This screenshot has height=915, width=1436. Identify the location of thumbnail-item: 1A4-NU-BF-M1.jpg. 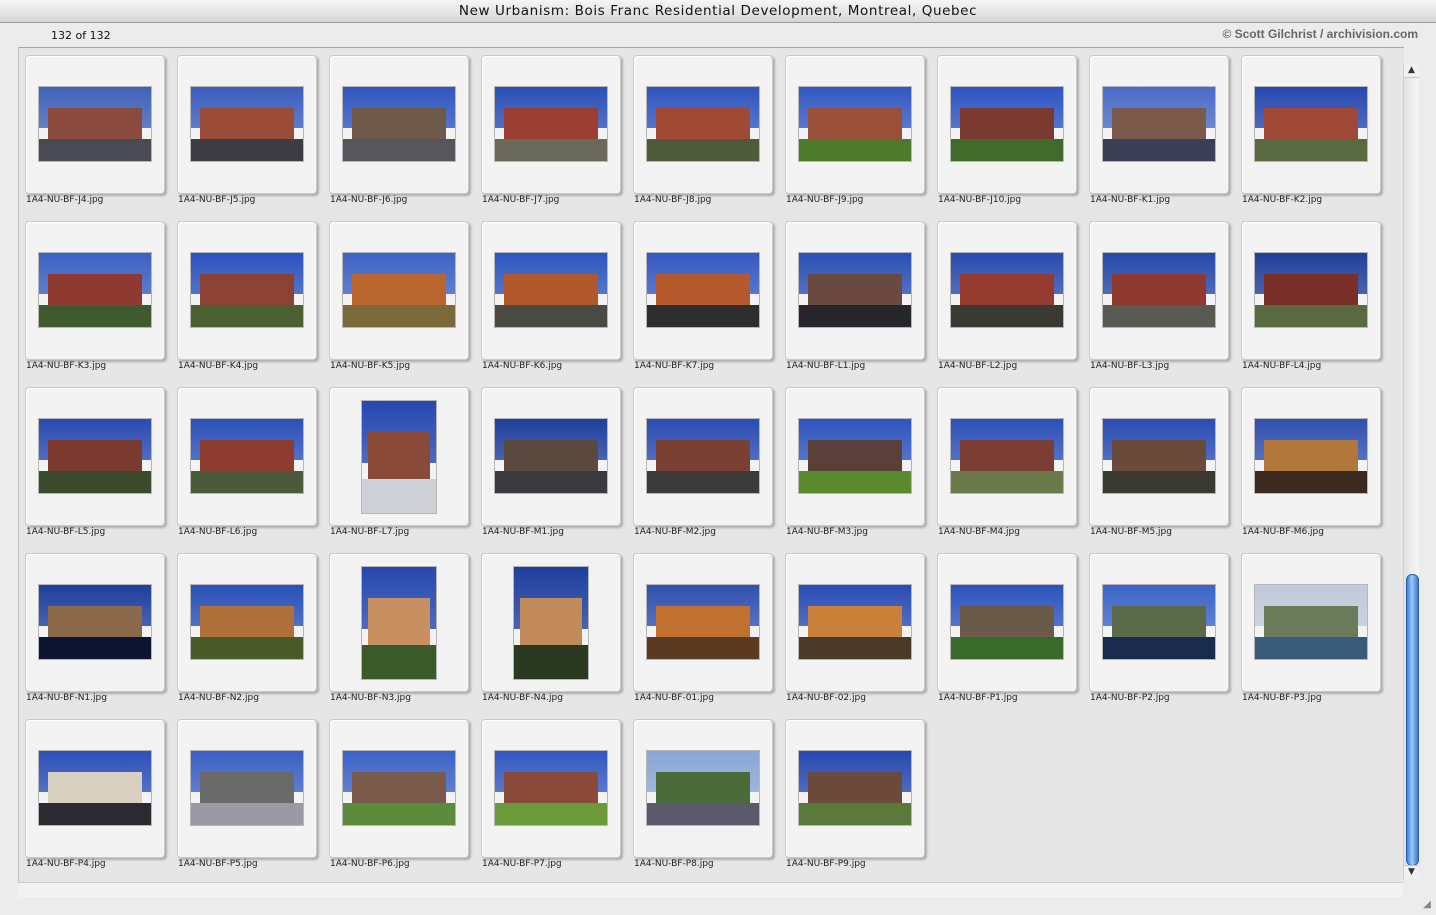
(551, 463).